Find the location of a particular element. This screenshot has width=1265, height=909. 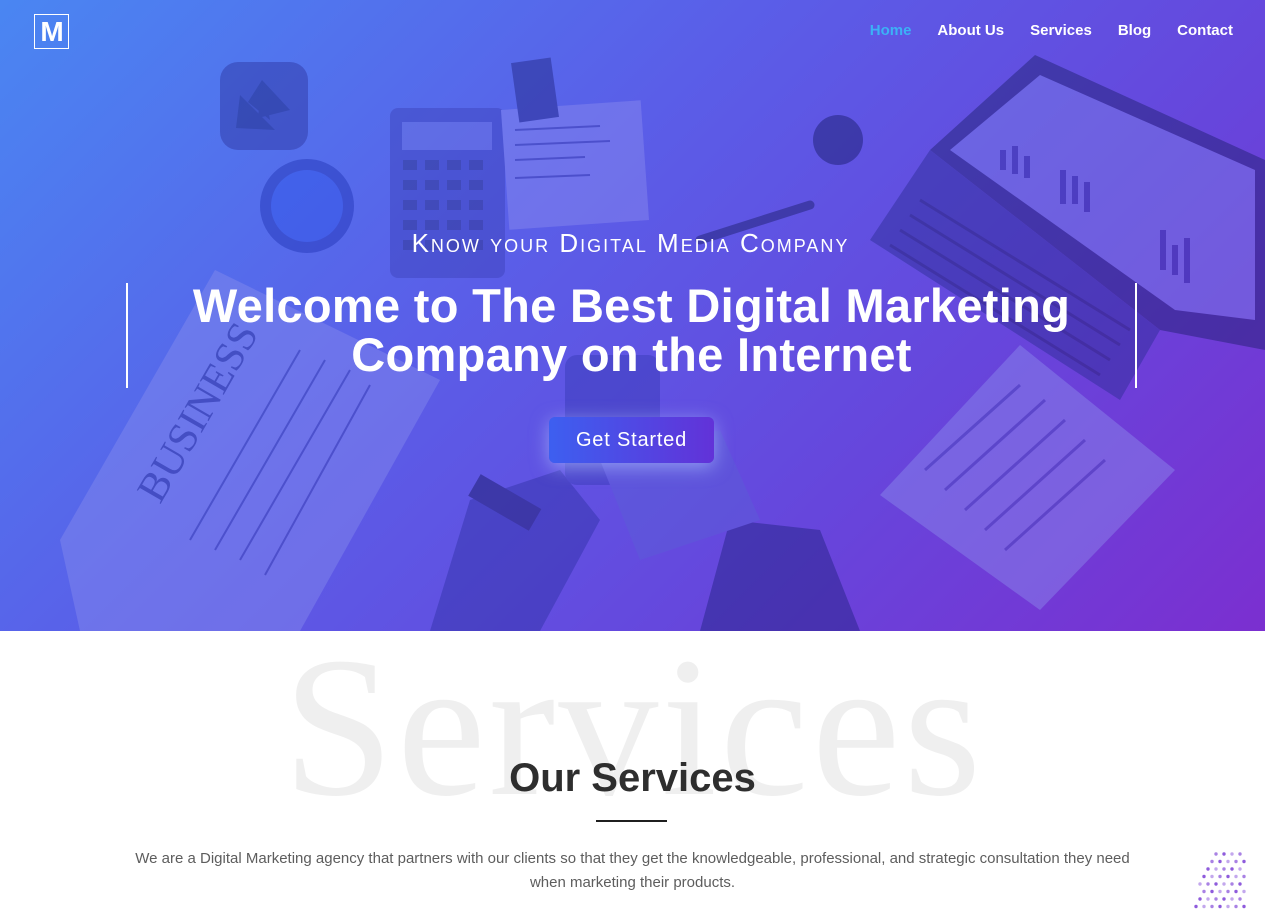

site-logo: M is located at coordinates (51, 31).